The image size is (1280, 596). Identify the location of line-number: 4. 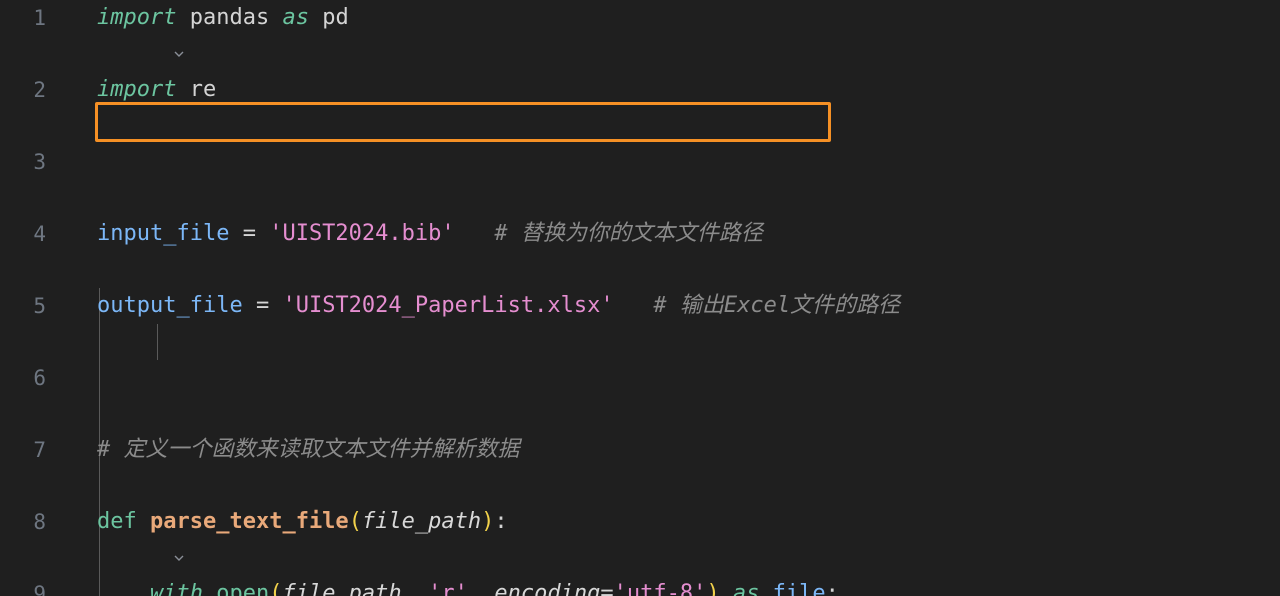
(39, 234).